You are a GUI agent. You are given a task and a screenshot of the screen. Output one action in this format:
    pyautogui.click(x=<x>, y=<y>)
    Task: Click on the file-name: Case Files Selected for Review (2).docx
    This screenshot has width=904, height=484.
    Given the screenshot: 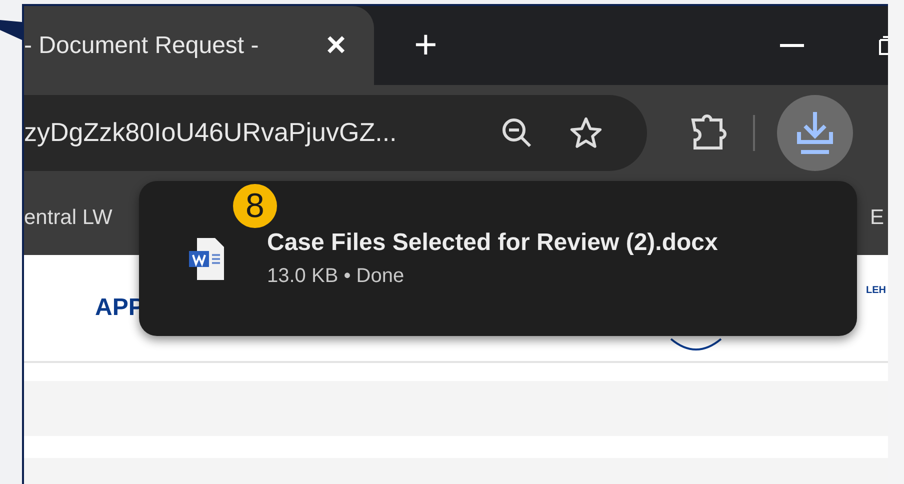 What is the action you would take?
    pyautogui.click(x=492, y=243)
    